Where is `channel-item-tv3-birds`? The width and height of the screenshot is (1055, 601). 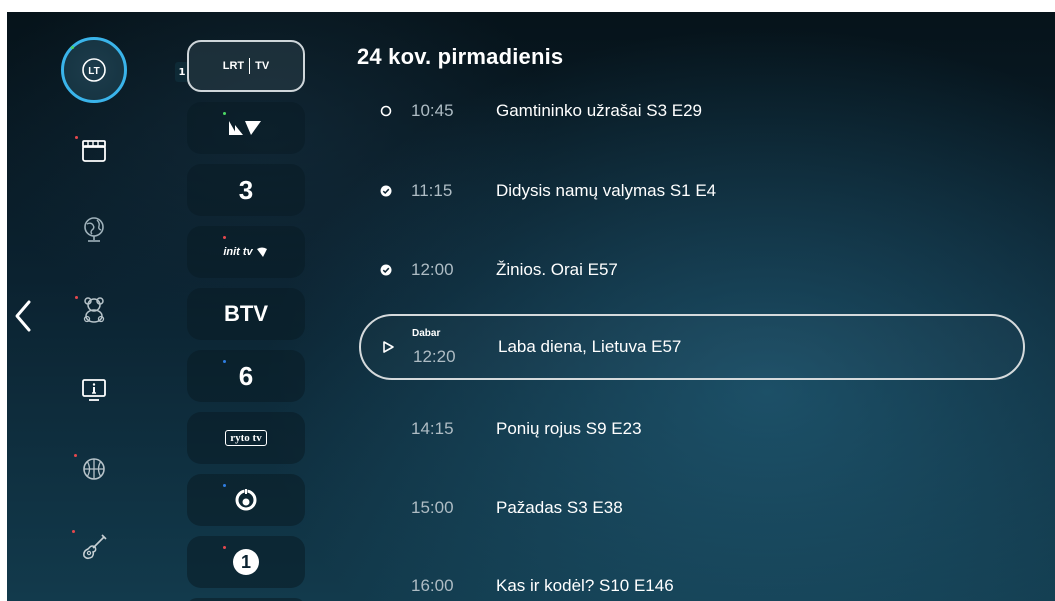
channel-item-tv3-birds is located at coordinates (246, 128).